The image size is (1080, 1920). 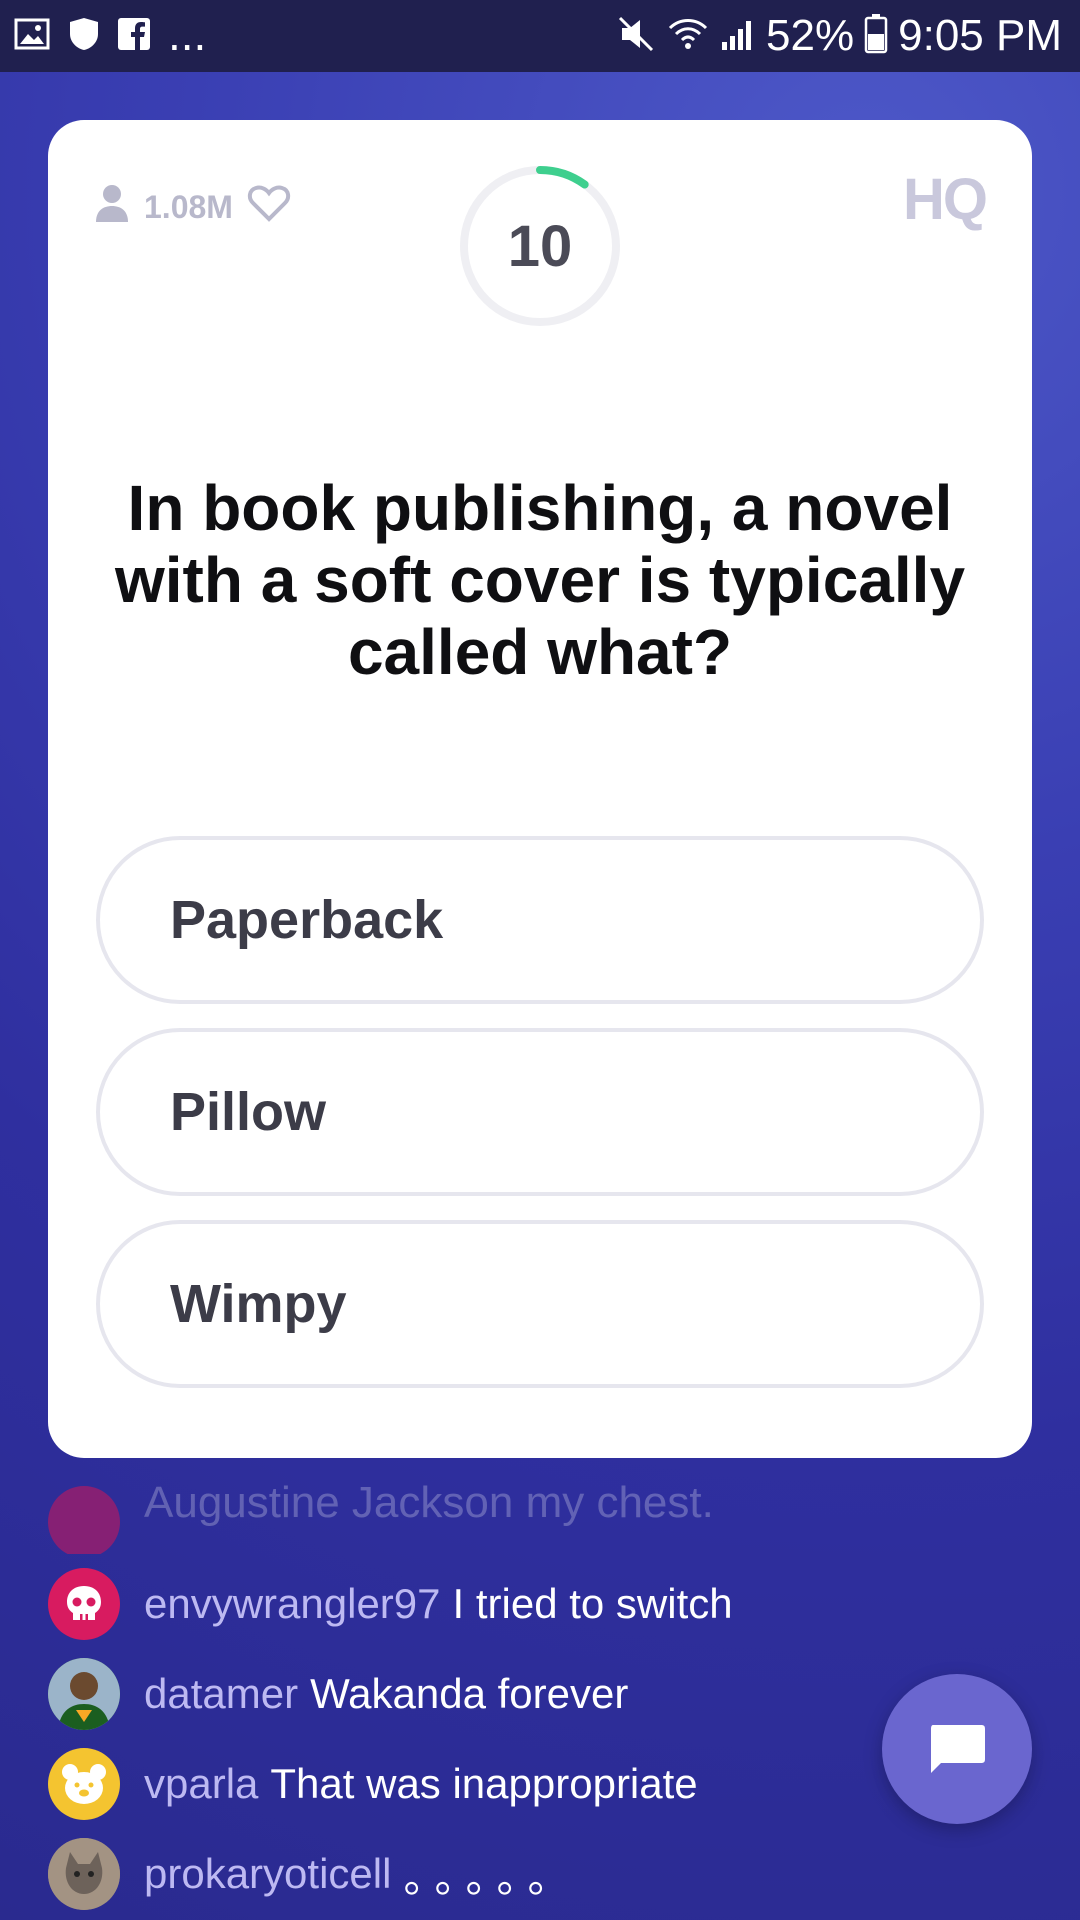 What do you see at coordinates (188, 206) in the screenshot?
I see `viewer-count: 1.08M` at bounding box center [188, 206].